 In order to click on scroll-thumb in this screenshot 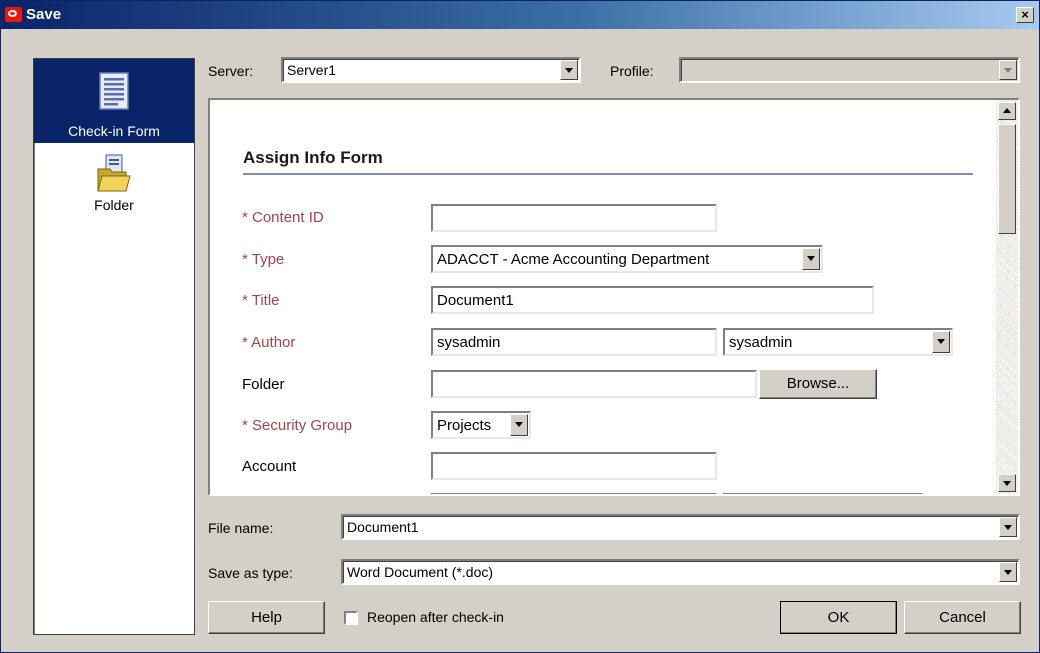, I will do `click(1007, 179)`.